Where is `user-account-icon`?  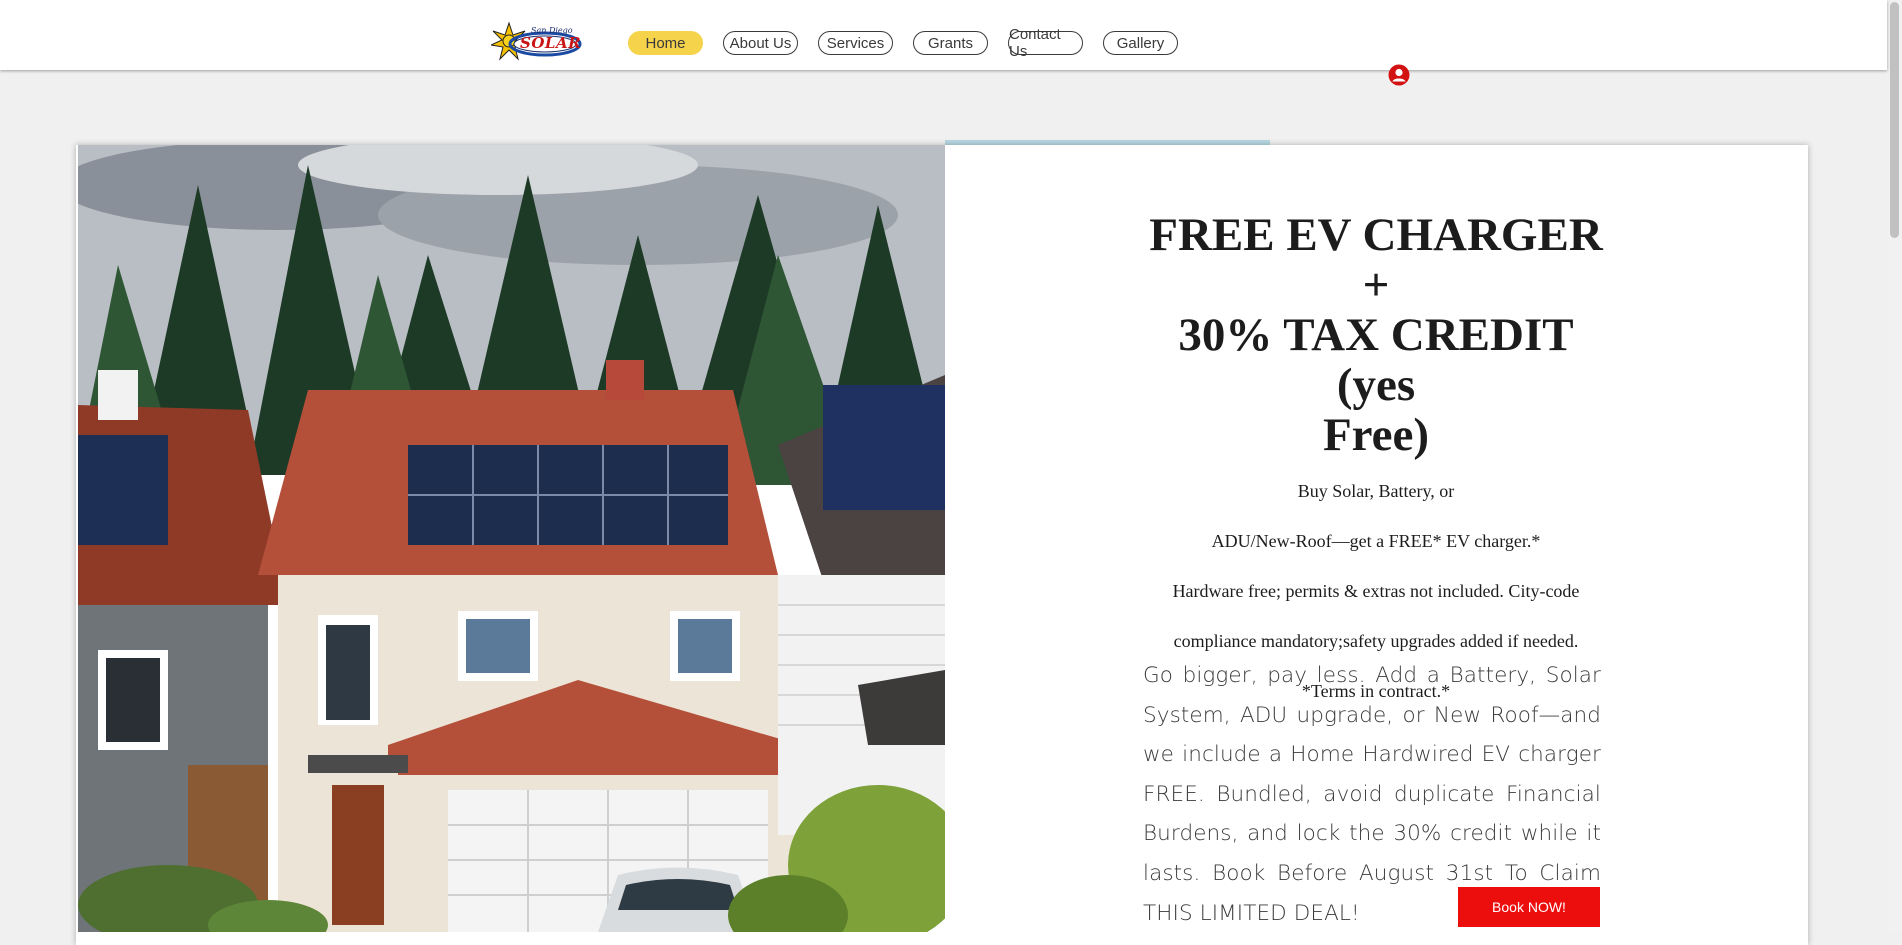 user-account-icon is located at coordinates (1399, 75).